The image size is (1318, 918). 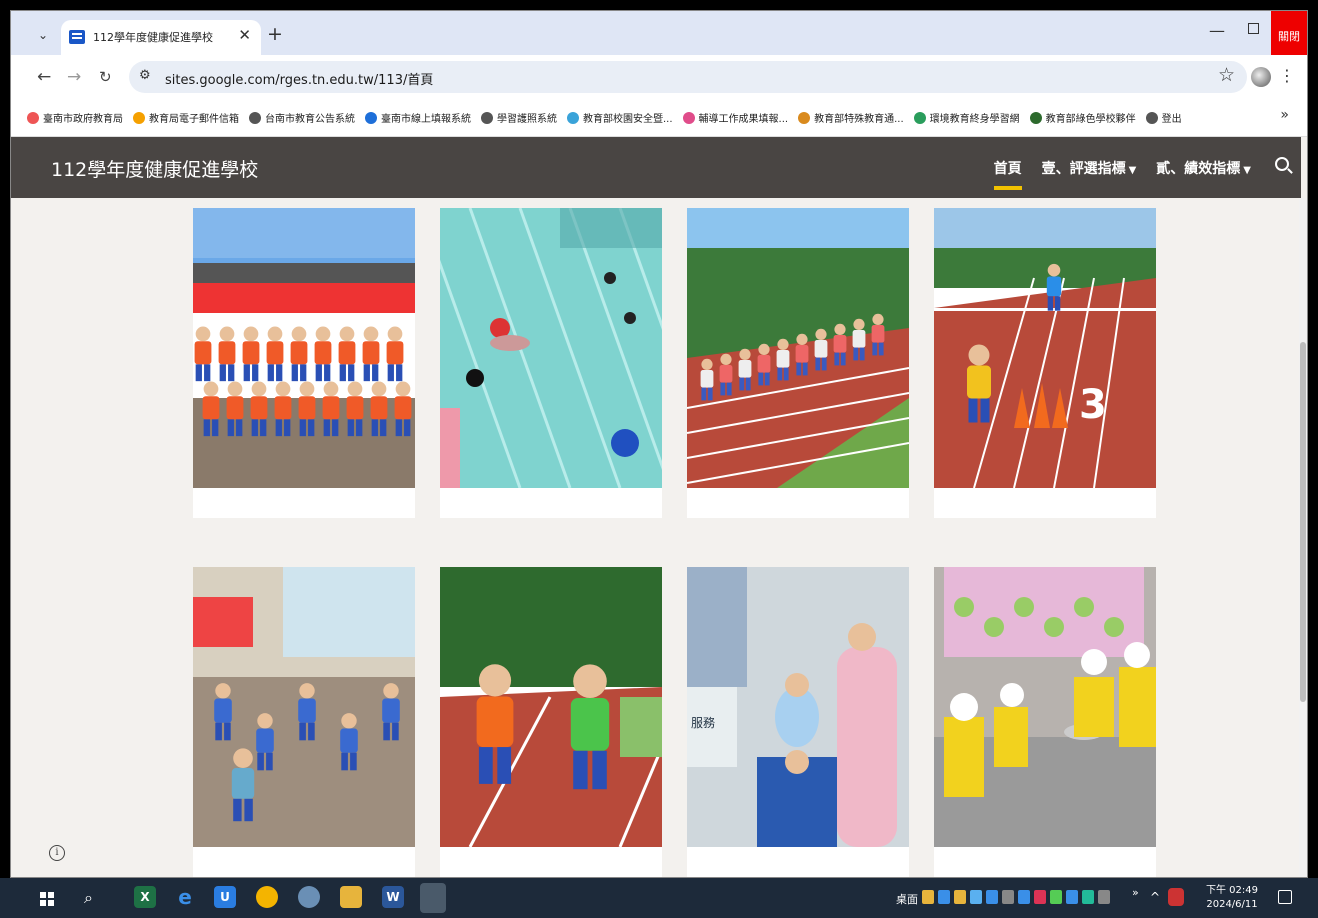 I want to click on kebab-menu-icon: ⋮, so click(x=1287, y=75).